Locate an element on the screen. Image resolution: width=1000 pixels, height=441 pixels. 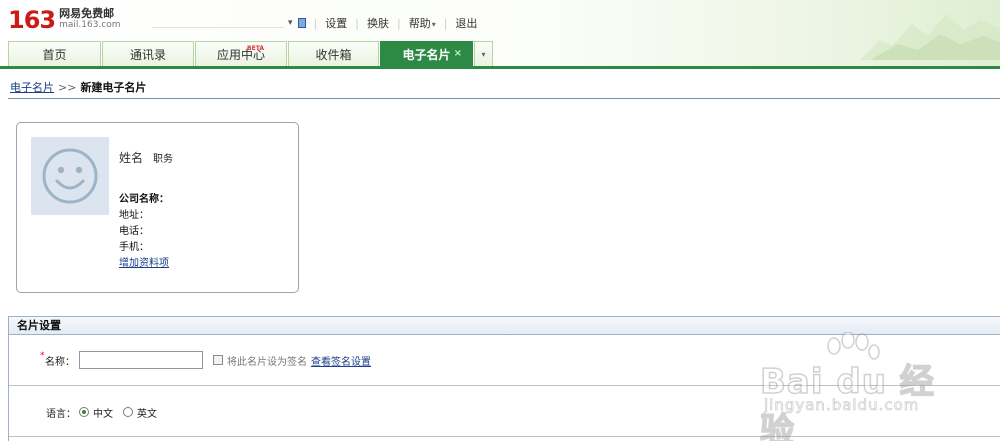
online-status-icon is located at coordinates (301, 23).